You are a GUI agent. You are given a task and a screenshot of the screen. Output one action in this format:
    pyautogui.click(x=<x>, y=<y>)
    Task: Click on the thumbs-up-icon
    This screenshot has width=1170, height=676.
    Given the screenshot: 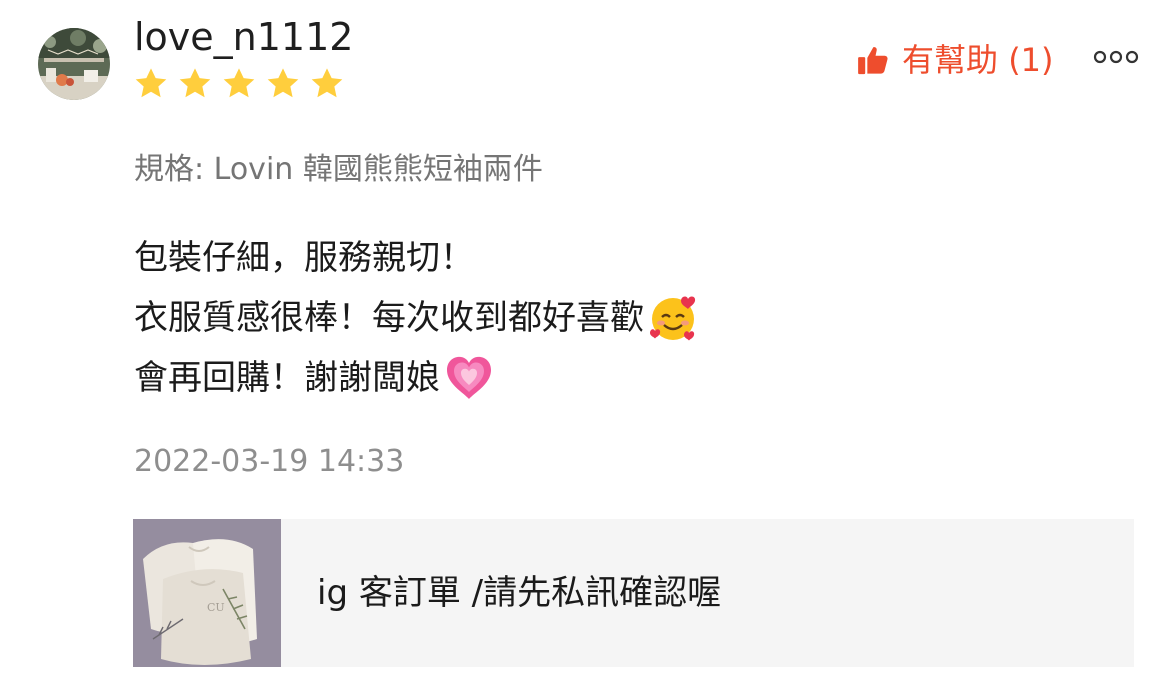 What is the action you would take?
    pyautogui.click(x=873, y=61)
    